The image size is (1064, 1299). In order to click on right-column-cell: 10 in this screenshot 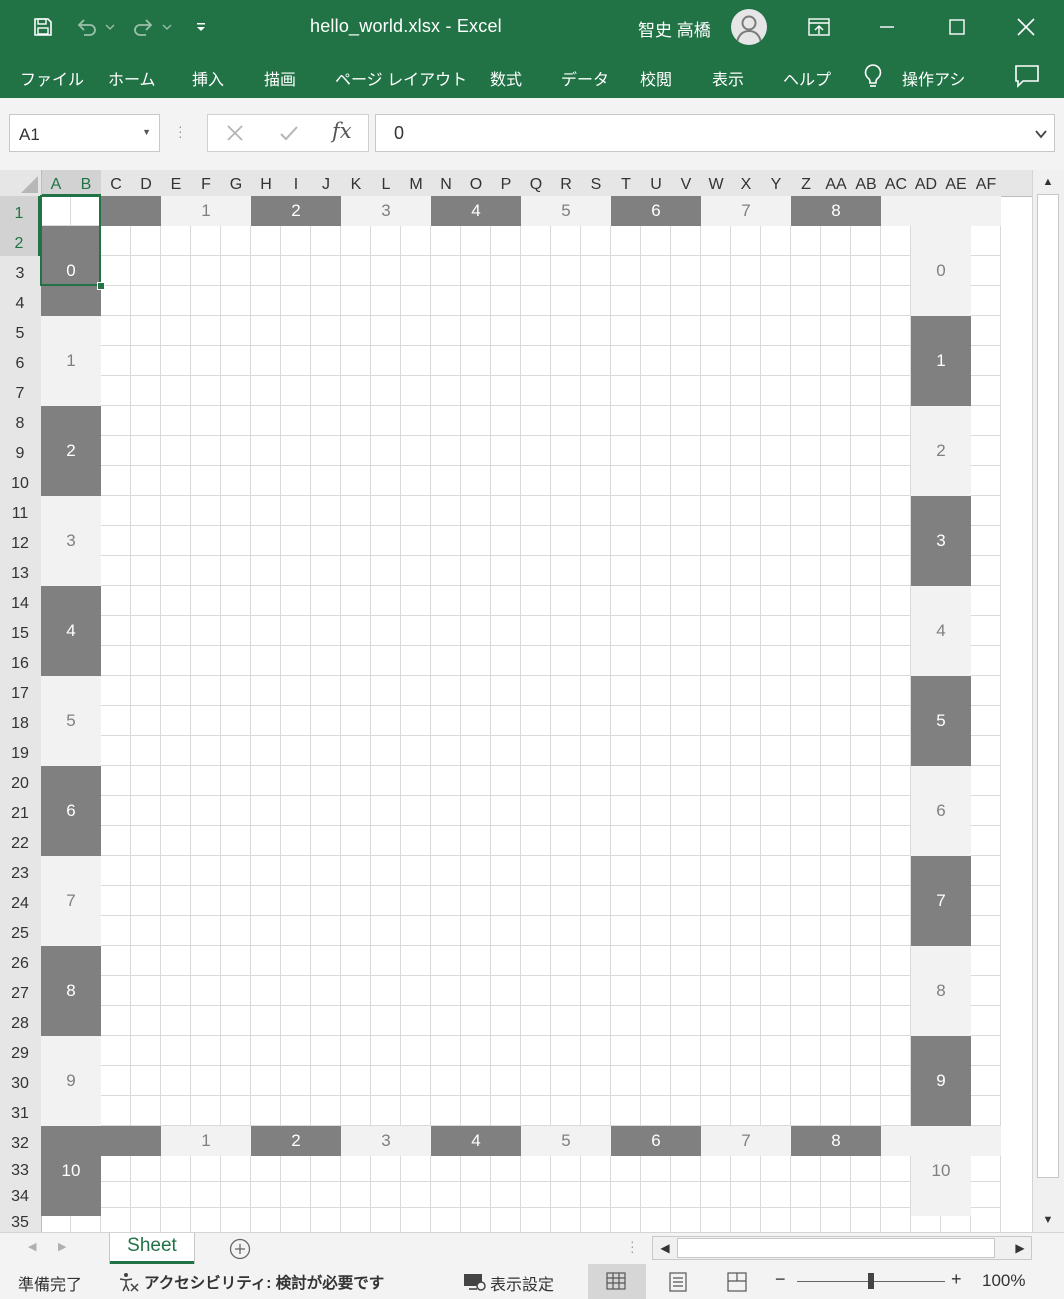, I will do `click(941, 1171)`.